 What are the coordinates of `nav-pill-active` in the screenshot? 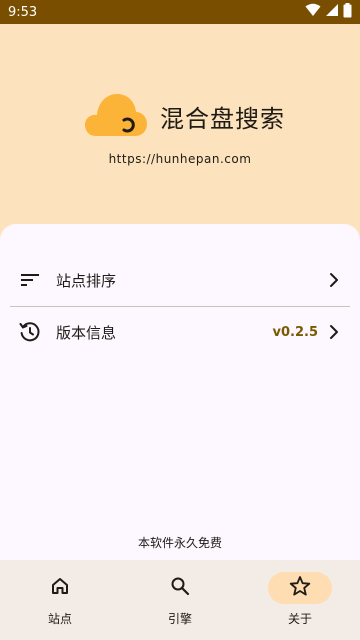 It's located at (300, 588).